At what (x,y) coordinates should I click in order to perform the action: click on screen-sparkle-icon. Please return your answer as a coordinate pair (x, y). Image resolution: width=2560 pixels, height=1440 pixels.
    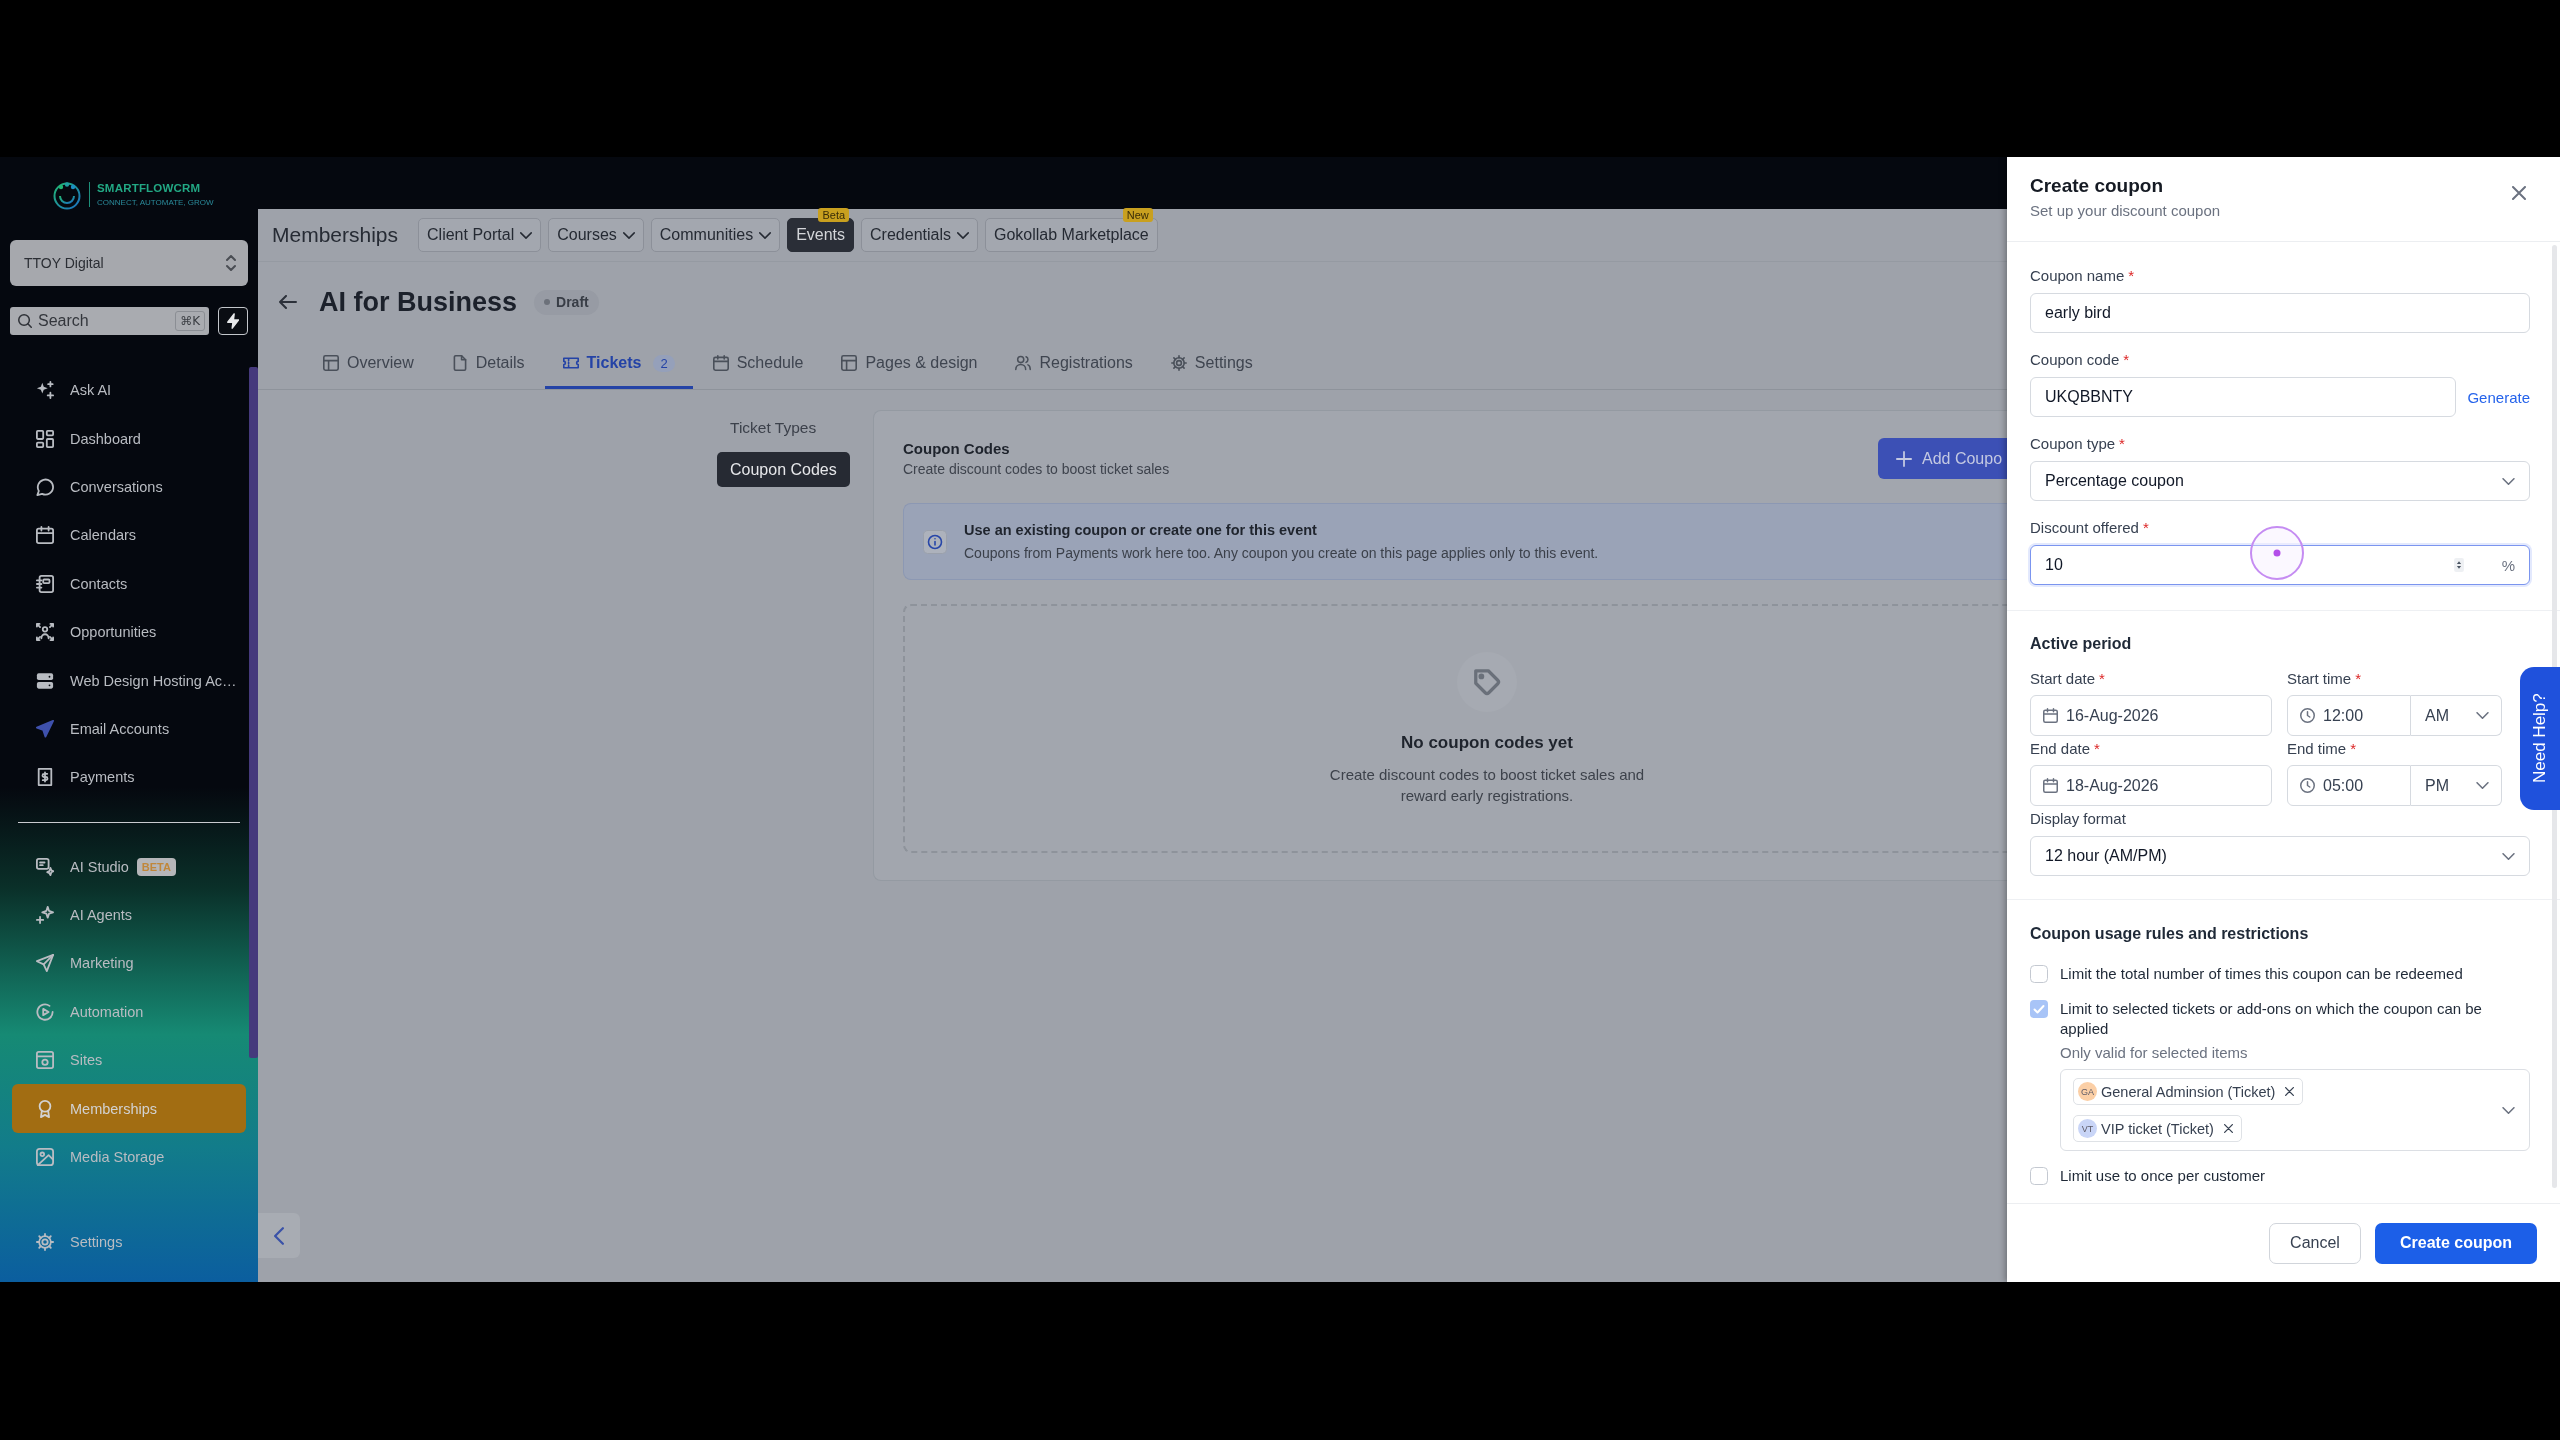
    Looking at the image, I should click on (45, 866).